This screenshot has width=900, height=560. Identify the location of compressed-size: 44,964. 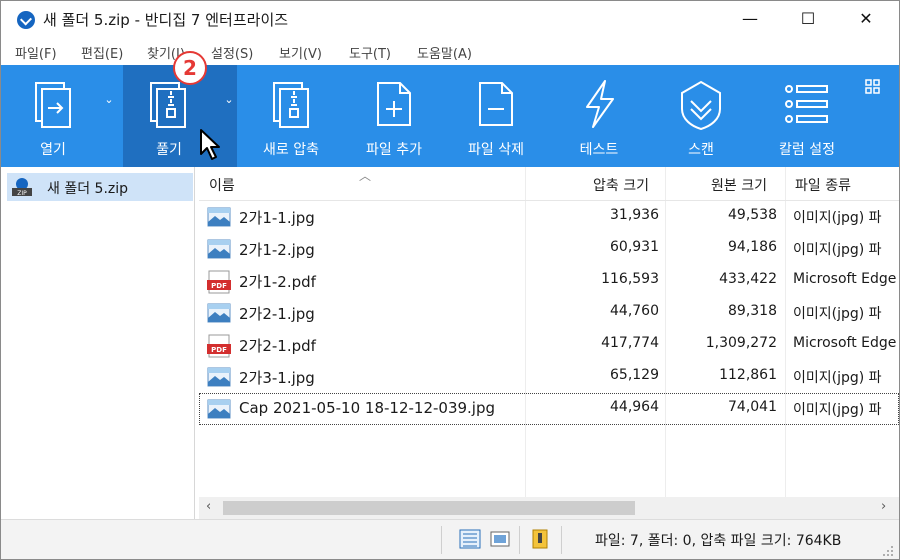
(634, 407).